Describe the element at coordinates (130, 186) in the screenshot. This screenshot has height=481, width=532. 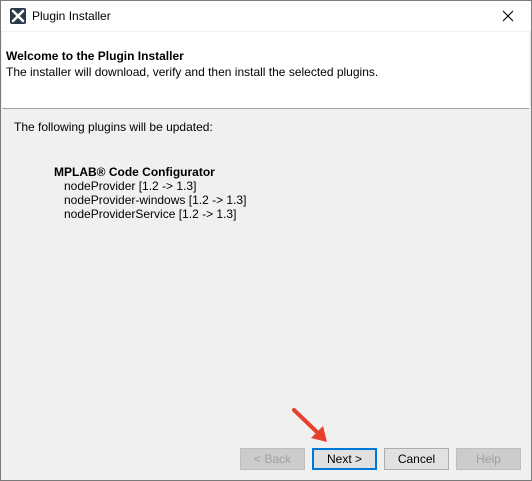
I see `list-item: nodeProvider [1.2 -> 1.3]` at that location.